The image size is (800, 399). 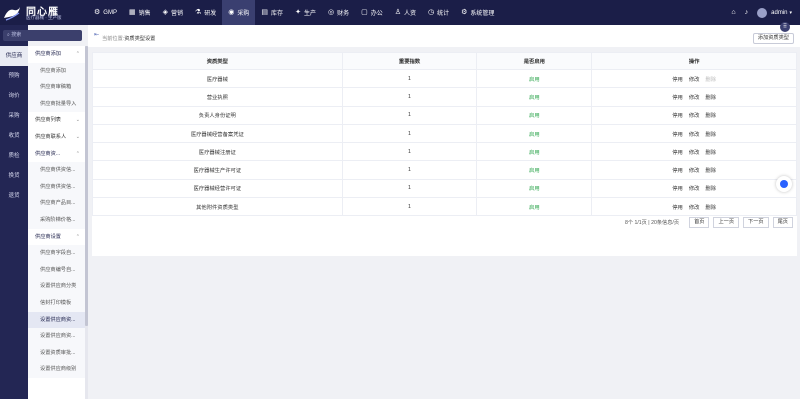 I want to click on avatar, so click(x=762, y=12).